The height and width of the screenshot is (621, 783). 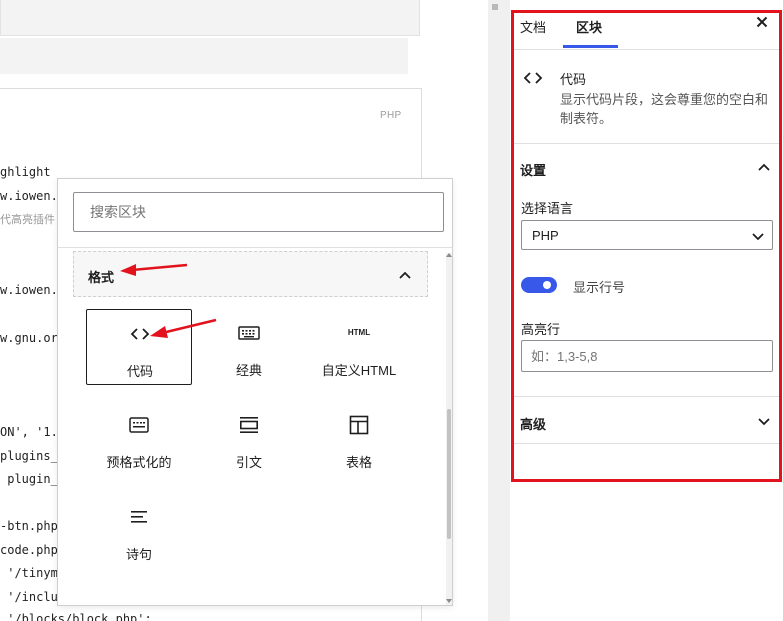 I want to click on block-item-custom-html: HTML 自定义HTML, so click(x=359, y=347).